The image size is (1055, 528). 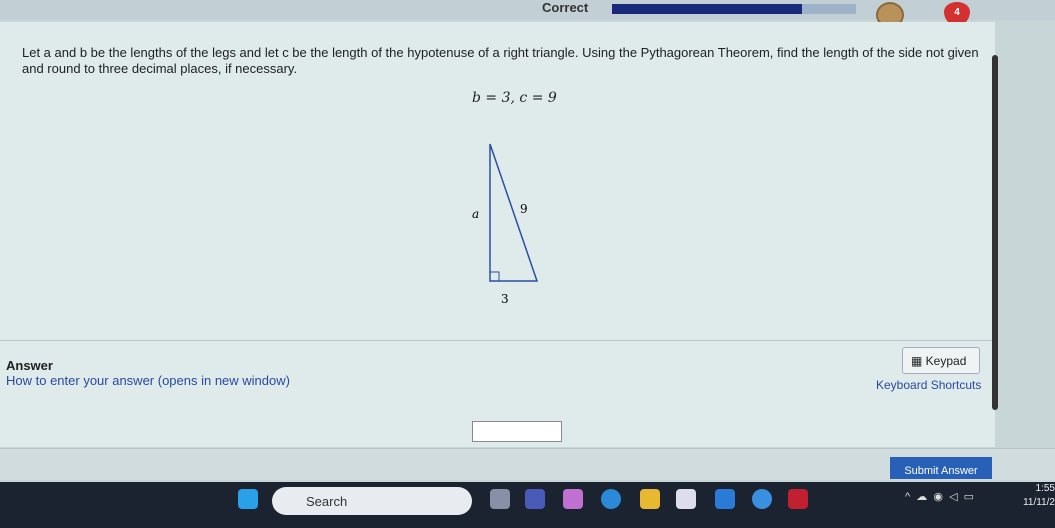 I want to click on status-label: Correct, so click(x=565, y=7).